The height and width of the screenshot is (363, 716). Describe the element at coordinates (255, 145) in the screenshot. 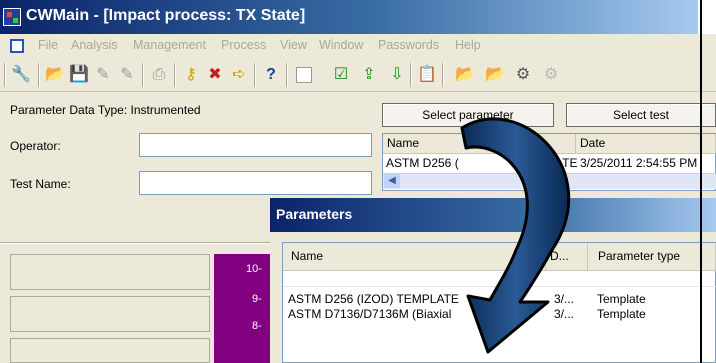

I see `operator-field` at that location.